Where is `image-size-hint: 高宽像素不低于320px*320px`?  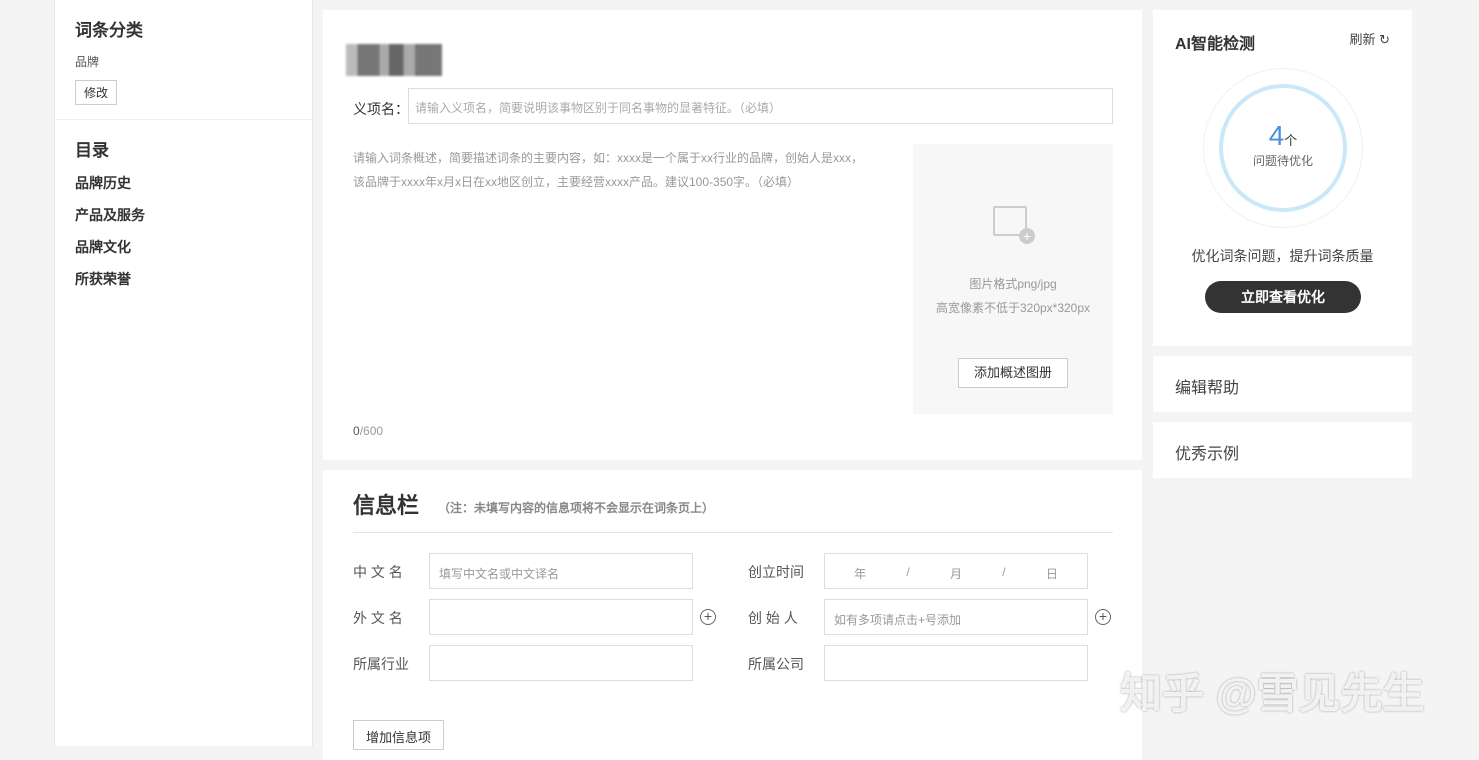
image-size-hint: 高宽像素不低于320px*320px is located at coordinates (1013, 308).